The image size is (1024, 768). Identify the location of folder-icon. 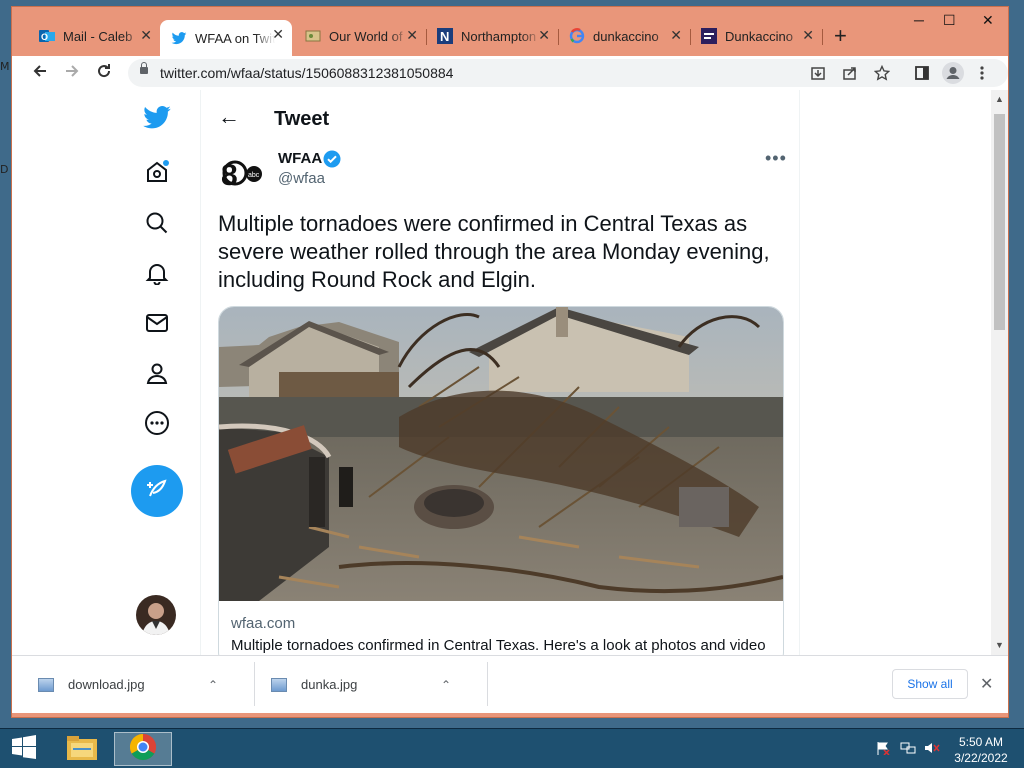
(82, 749).